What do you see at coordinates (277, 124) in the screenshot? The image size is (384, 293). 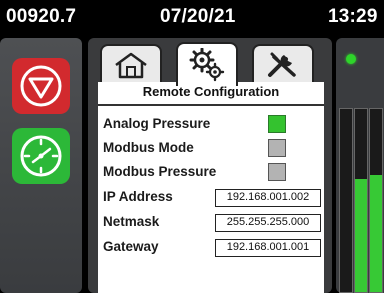 I see `analog-pressure-checkbox` at bounding box center [277, 124].